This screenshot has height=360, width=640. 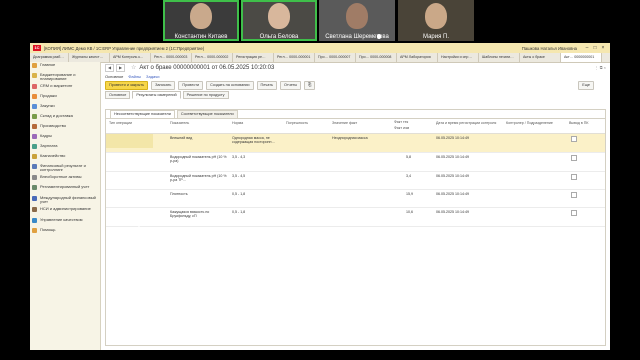 I want to click on indicator-cell: Водородный показатель рН (10 % р-ра), so click(x=198, y=159).